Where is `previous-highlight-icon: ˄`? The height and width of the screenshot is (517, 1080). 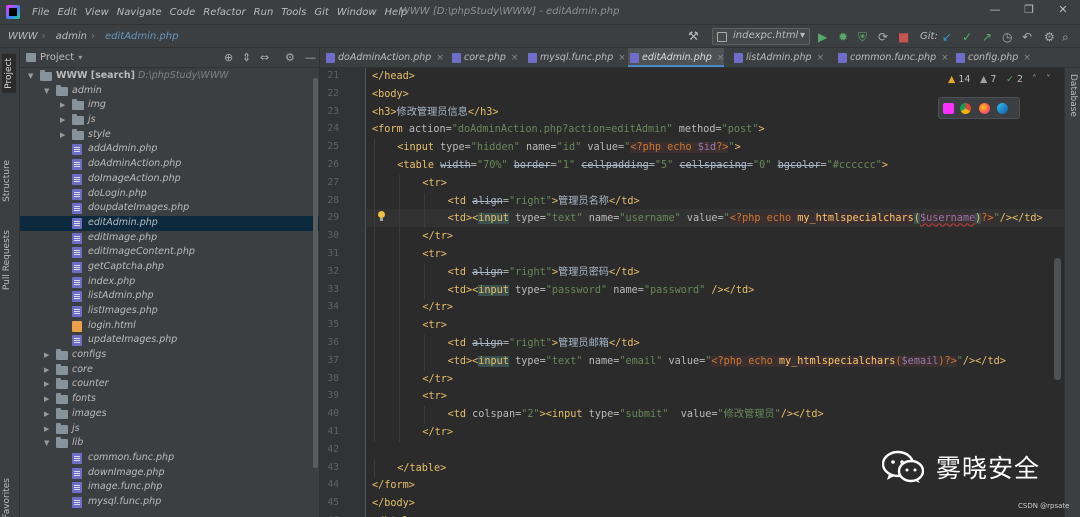
previous-highlight-icon: ˄ is located at coordinates (1034, 79).